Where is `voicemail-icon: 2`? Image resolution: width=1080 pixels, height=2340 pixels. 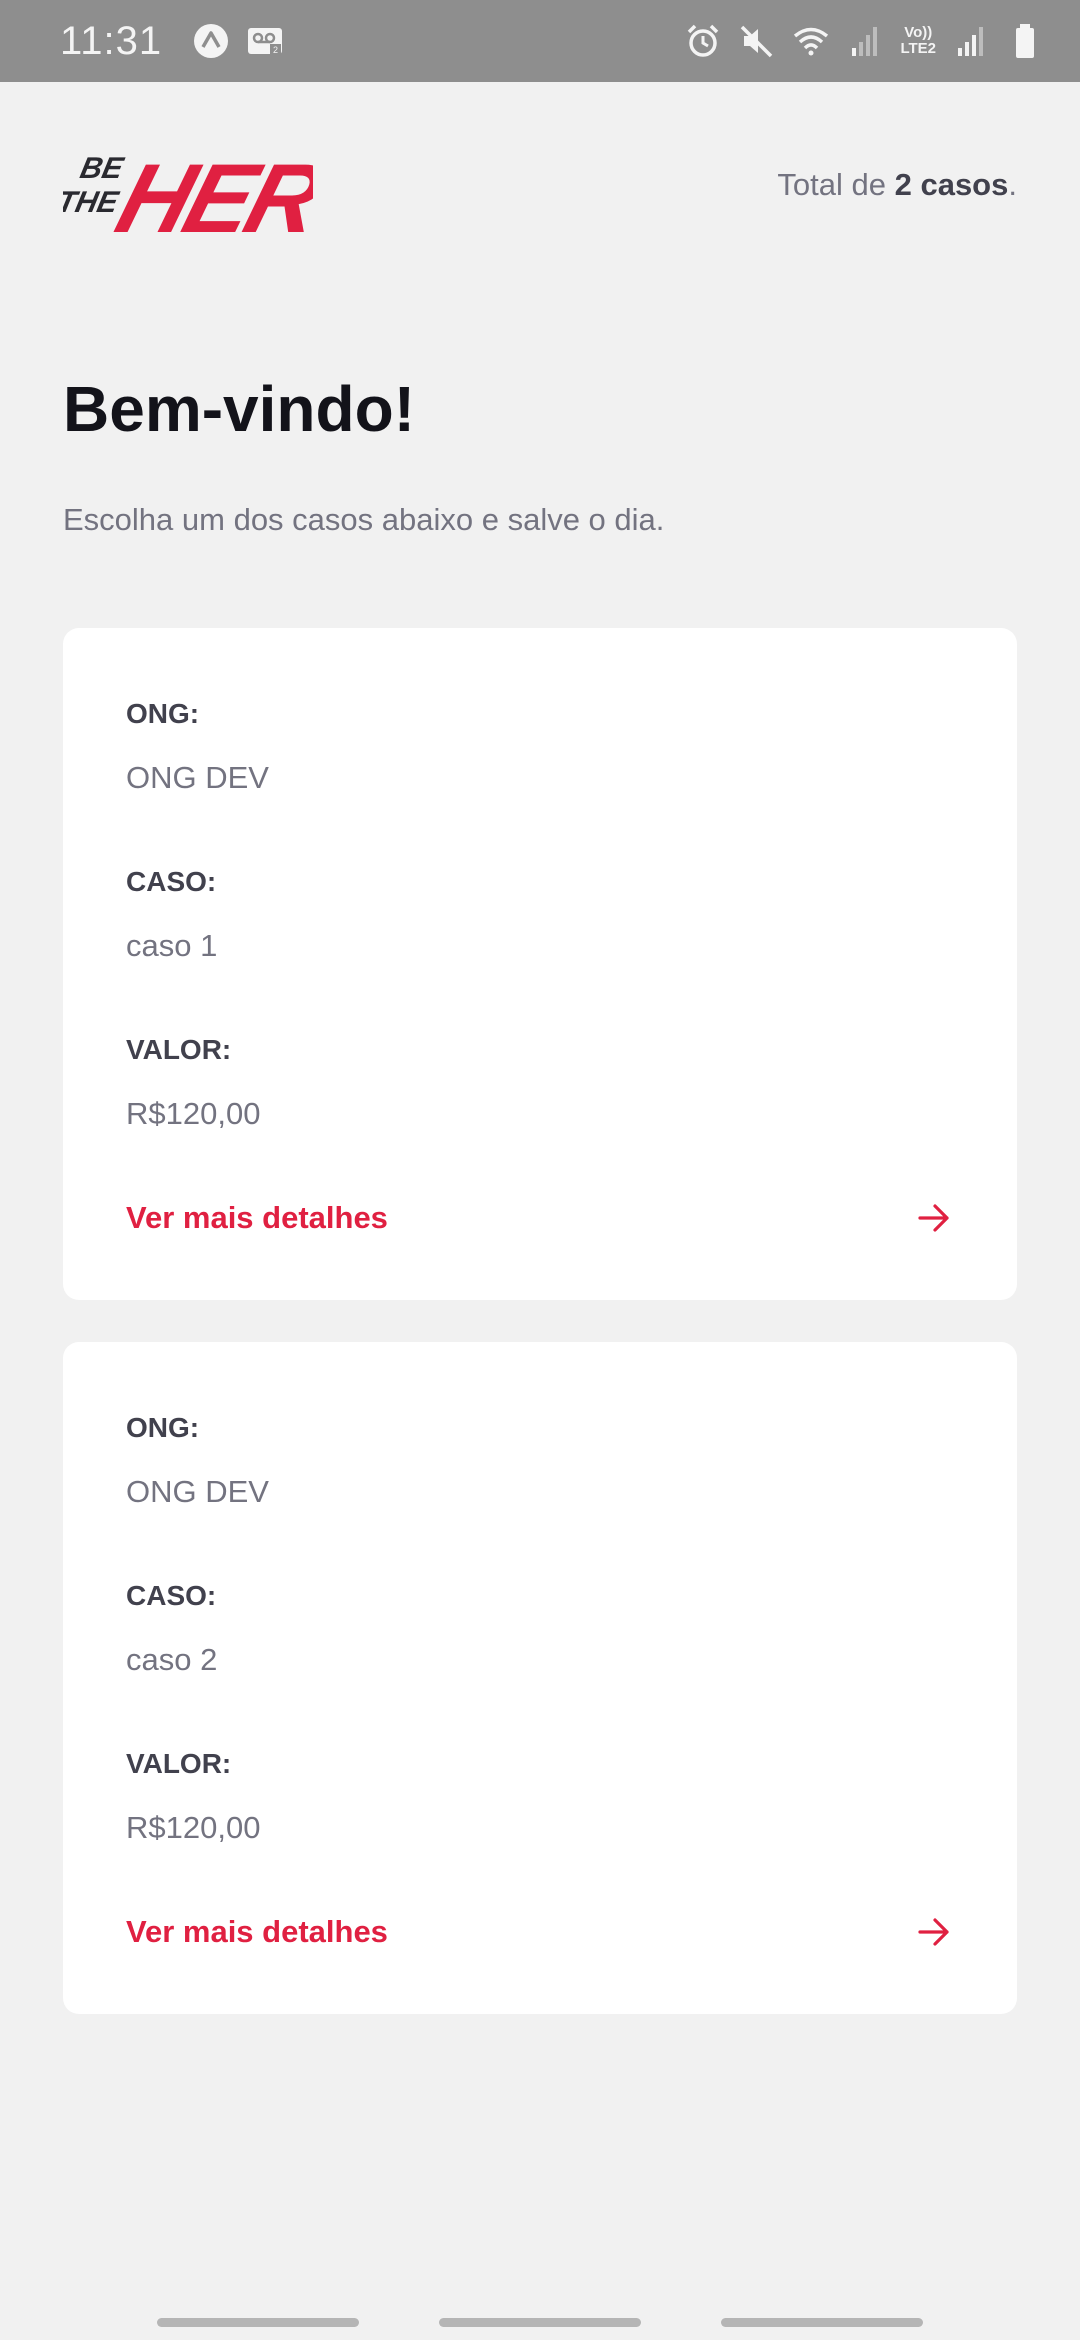 voicemail-icon: 2 is located at coordinates (265, 41).